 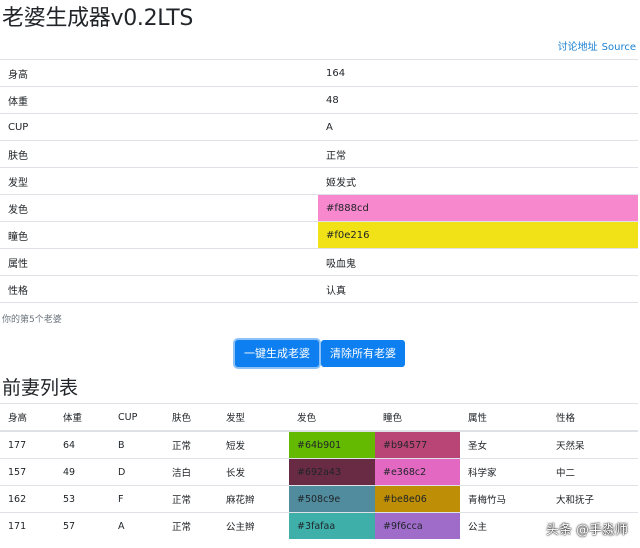 I want to click on attribute-row: 发型姬发式, so click(x=319, y=181).